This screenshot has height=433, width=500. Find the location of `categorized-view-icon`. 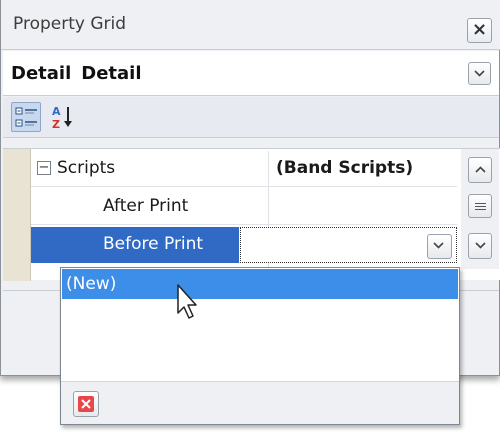

categorized-view-icon is located at coordinates (26, 117).